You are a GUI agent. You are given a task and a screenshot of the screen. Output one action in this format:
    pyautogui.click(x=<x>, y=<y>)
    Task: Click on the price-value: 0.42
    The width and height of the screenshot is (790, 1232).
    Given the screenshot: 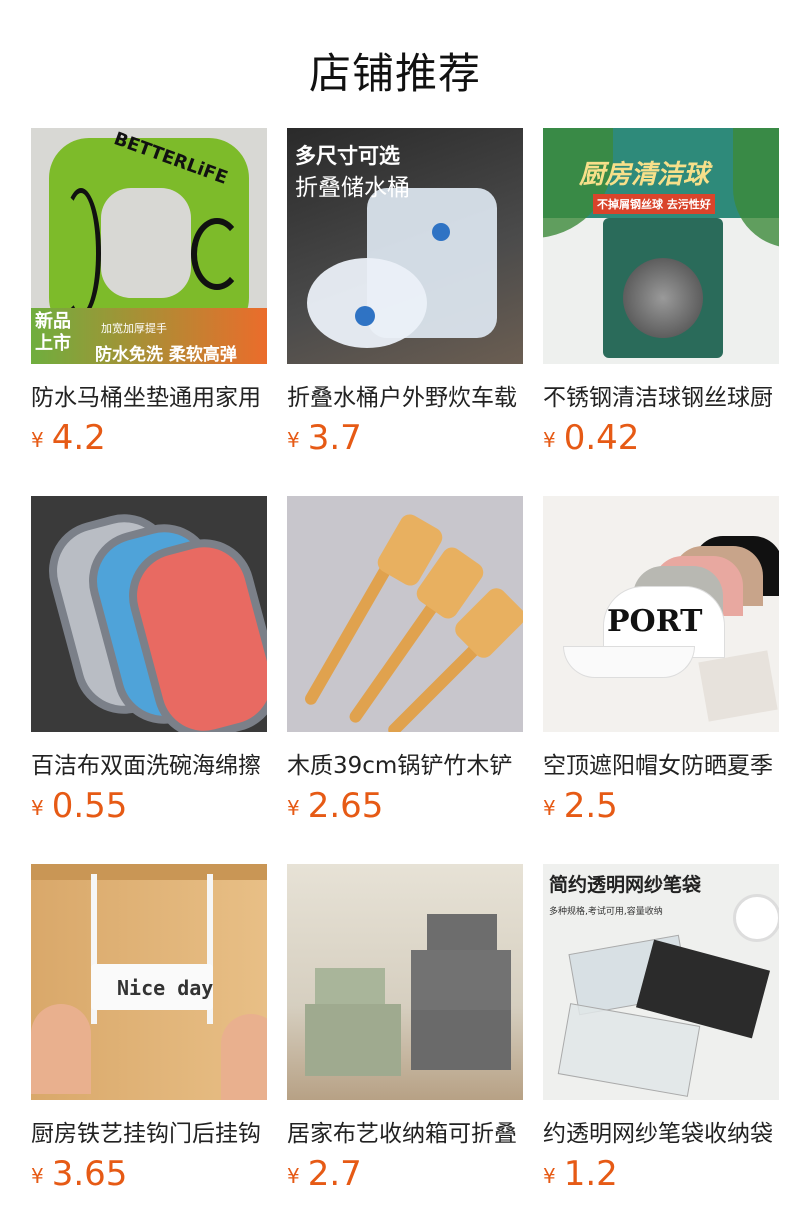 What is the action you would take?
    pyautogui.click(x=601, y=438)
    